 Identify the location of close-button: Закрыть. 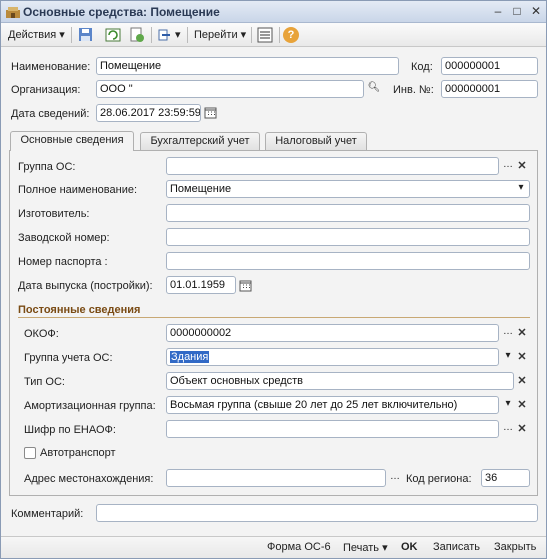
(515, 547).